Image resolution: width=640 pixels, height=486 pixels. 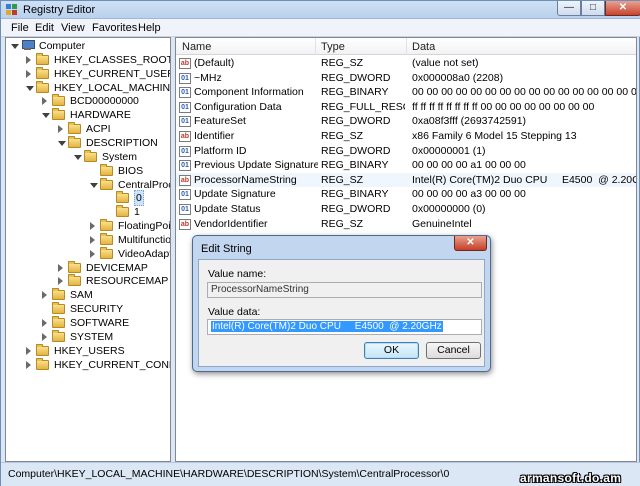 What do you see at coordinates (449, 209) in the screenshot?
I see `value-data: 0x00000000 (0)` at bounding box center [449, 209].